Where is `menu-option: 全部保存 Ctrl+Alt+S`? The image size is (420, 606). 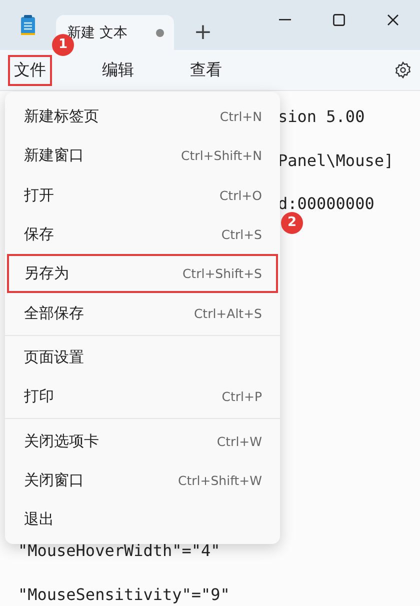
menu-option: 全部保存 Ctrl+Alt+S is located at coordinates (142, 313).